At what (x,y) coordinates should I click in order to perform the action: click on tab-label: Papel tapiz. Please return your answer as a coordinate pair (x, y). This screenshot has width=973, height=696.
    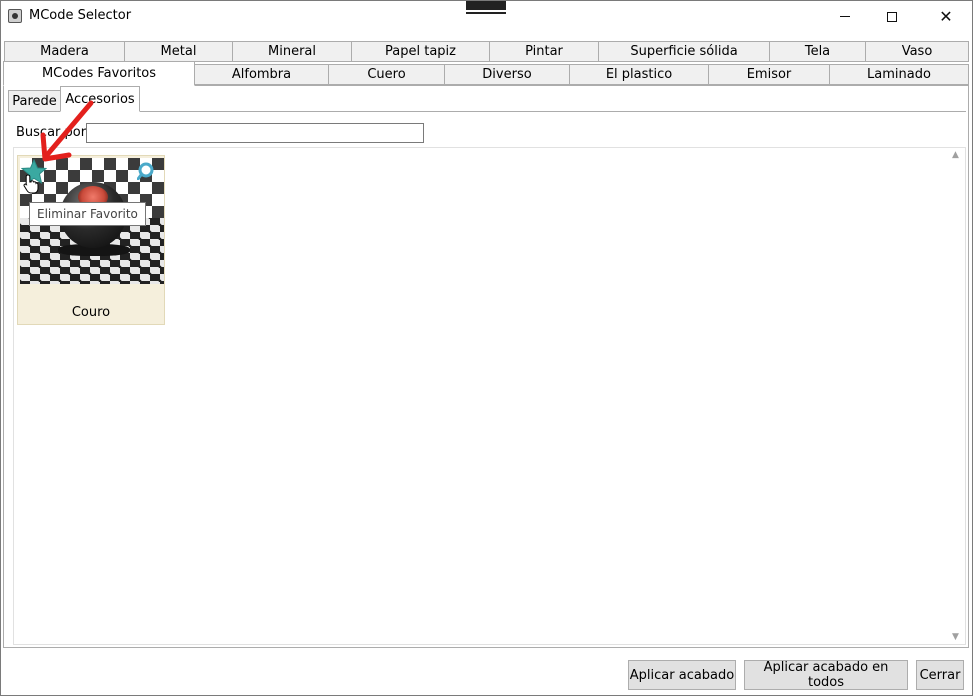
    Looking at the image, I should click on (420, 51).